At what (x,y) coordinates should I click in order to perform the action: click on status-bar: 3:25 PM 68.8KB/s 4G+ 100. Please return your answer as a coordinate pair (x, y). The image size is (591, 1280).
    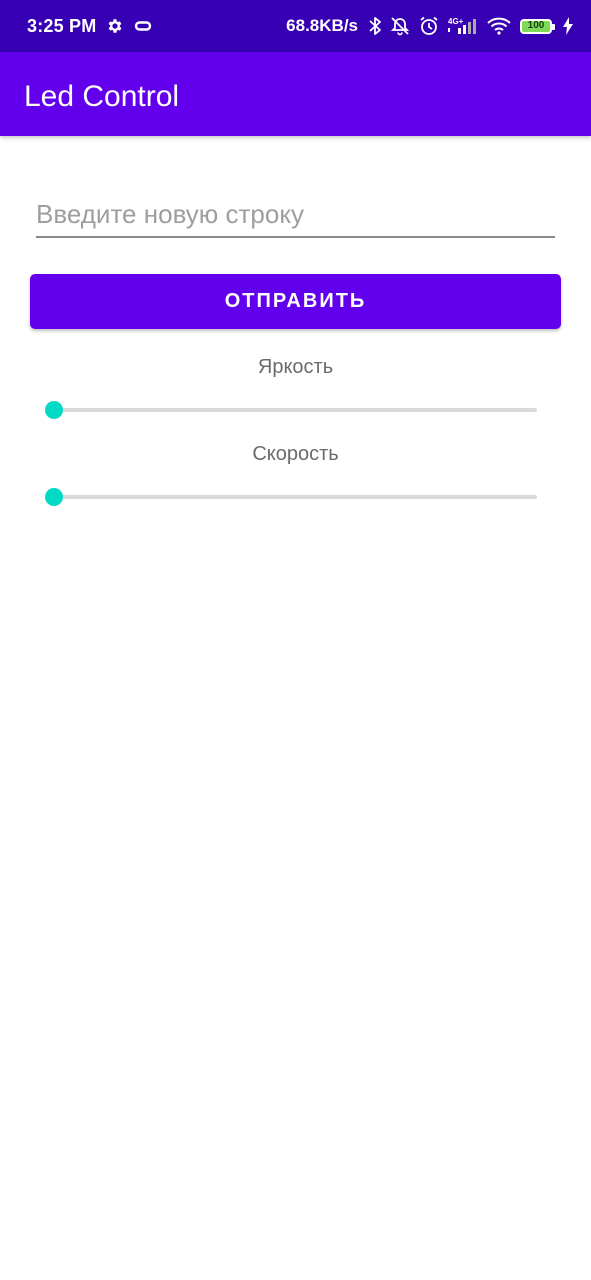
    Looking at the image, I should click on (295, 26).